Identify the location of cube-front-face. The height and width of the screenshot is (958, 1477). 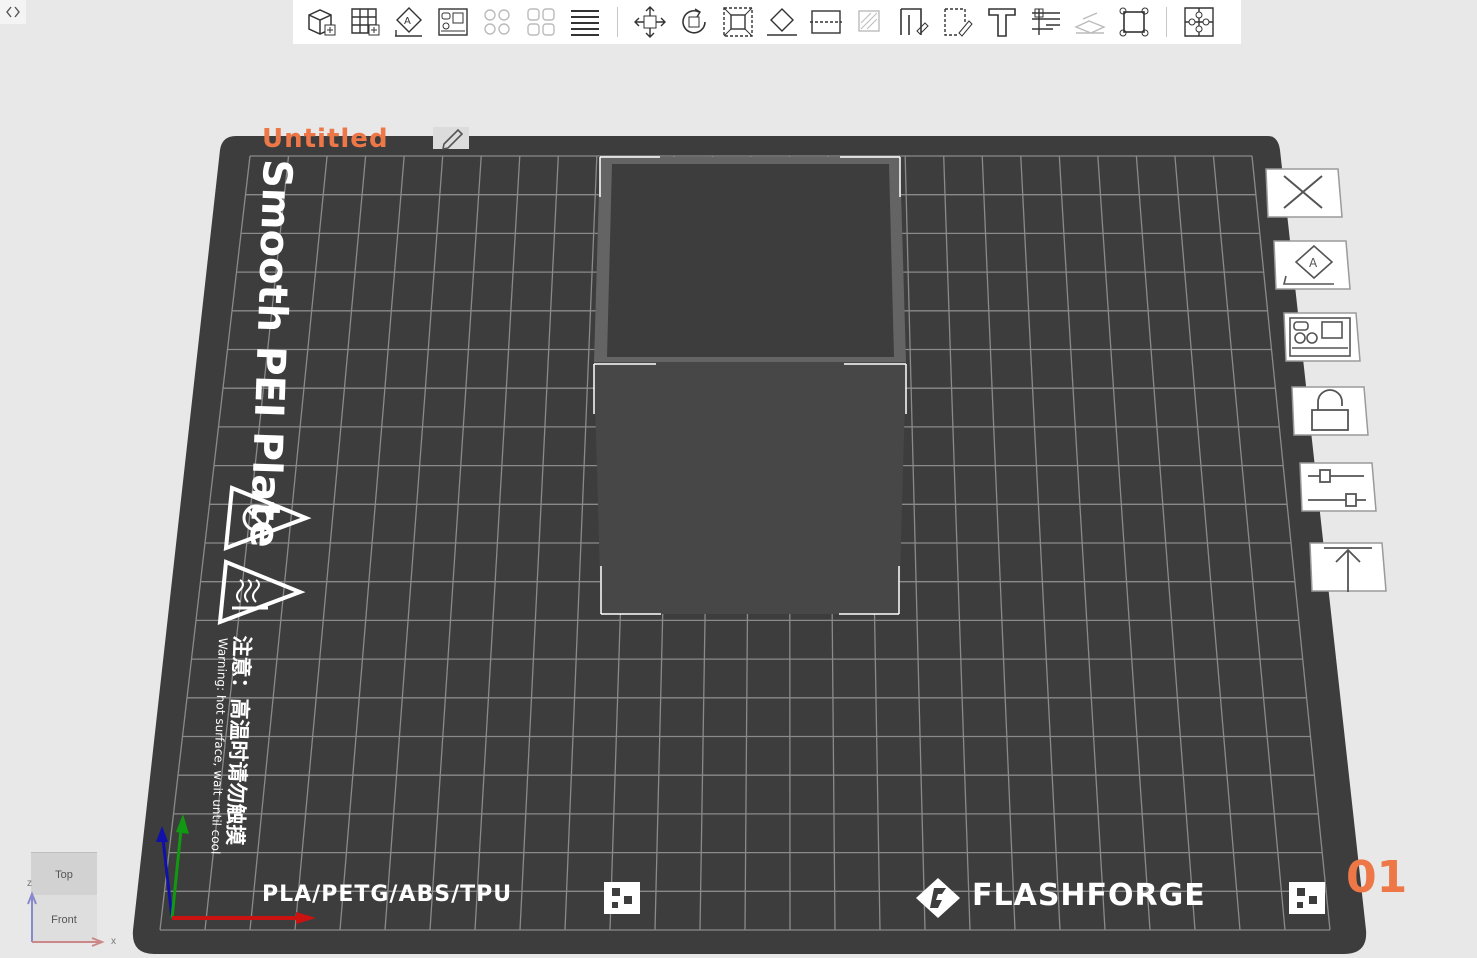
(750, 488).